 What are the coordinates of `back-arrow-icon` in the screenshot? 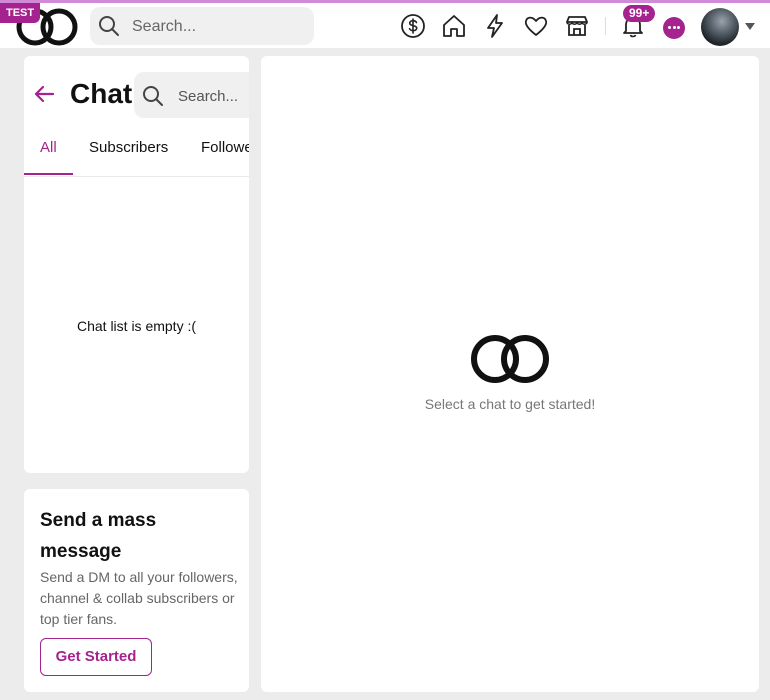 It's located at (44, 94).